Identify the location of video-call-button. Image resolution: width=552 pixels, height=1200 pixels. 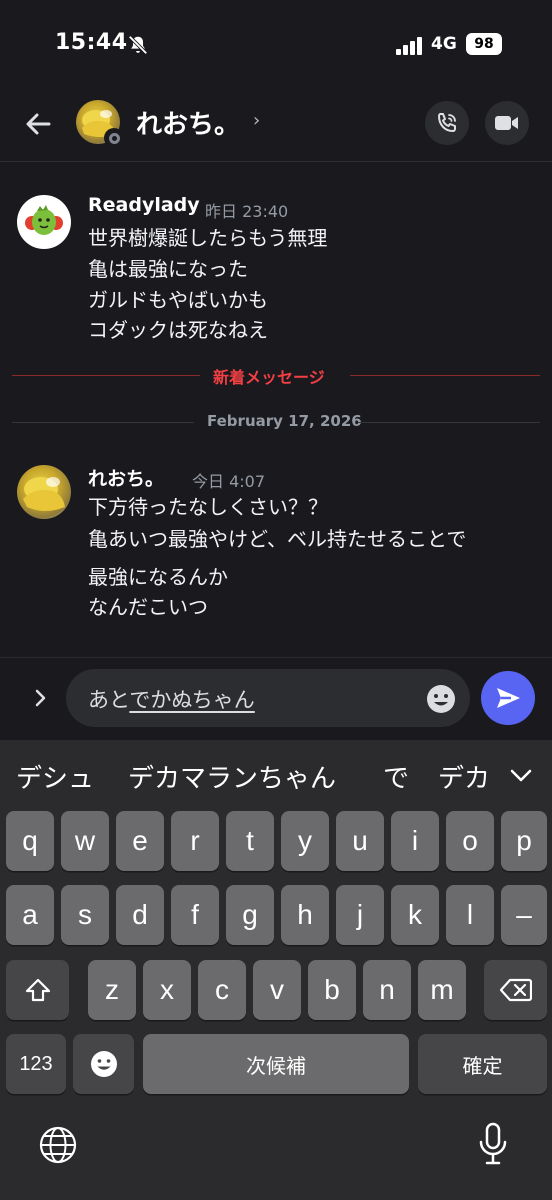
(507, 123).